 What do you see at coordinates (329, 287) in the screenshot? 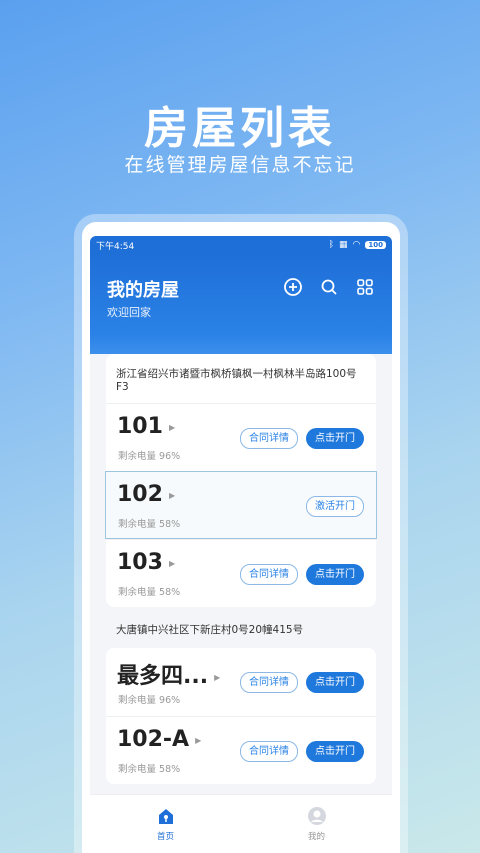
I see `search-icon` at bounding box center [329, 287].